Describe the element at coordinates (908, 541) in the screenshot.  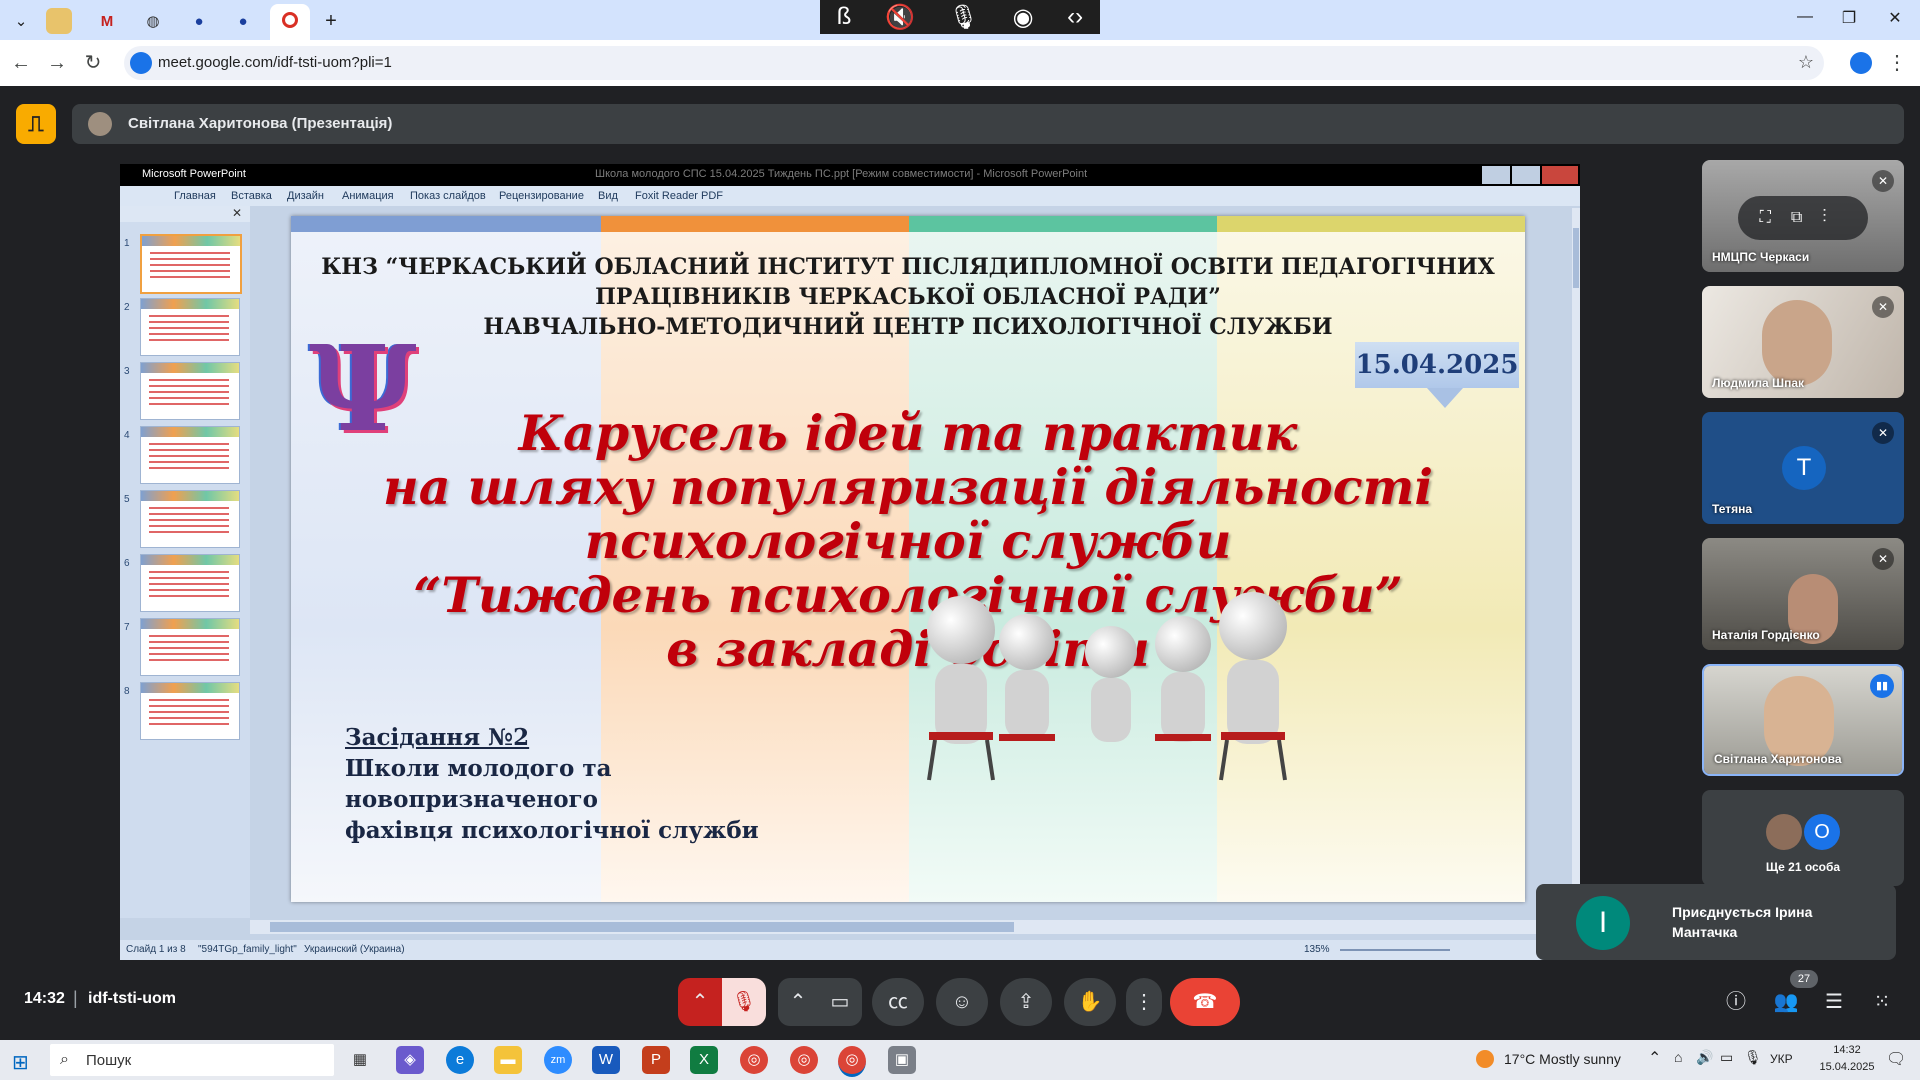
I see `slide-title-line: психологічної служби` at that location.